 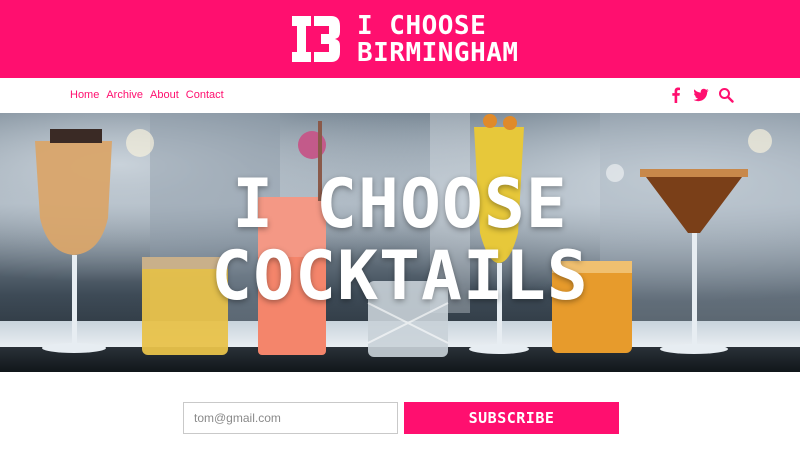 I want to click on twitter-icon, so click(x=701, y=95).